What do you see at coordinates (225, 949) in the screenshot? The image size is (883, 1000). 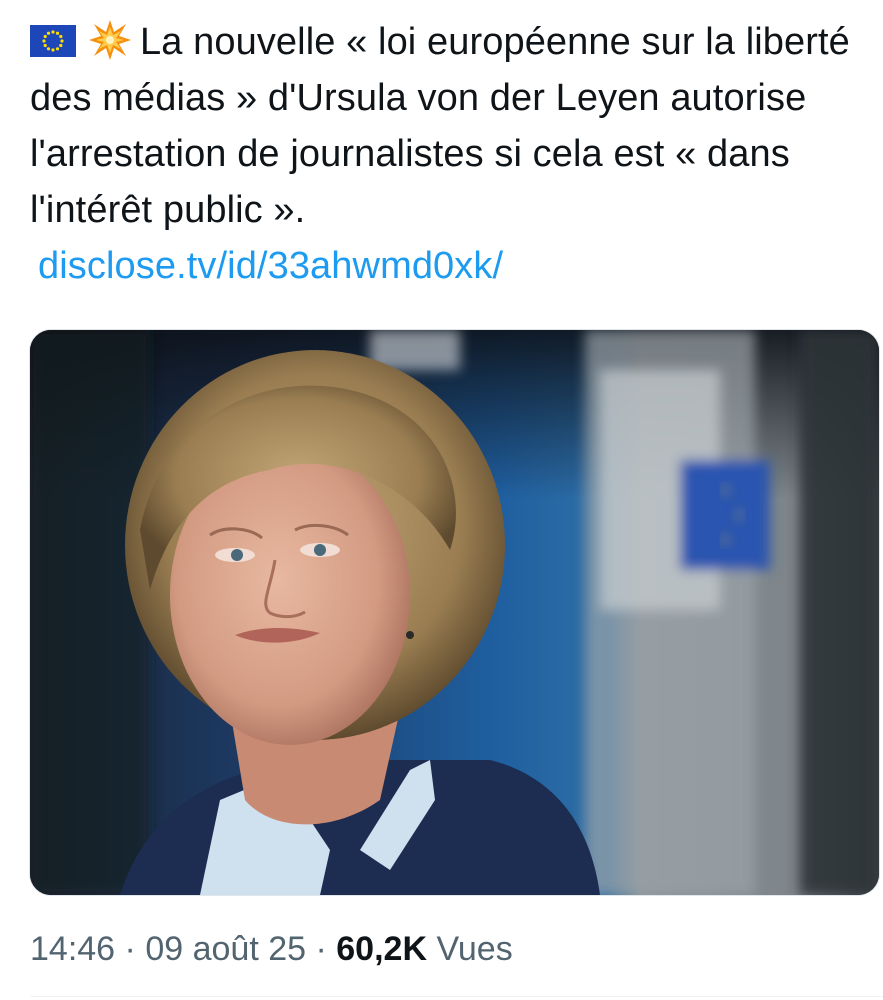 I see `tweet-date: 09 août 25` at bounding box center [225, 949].